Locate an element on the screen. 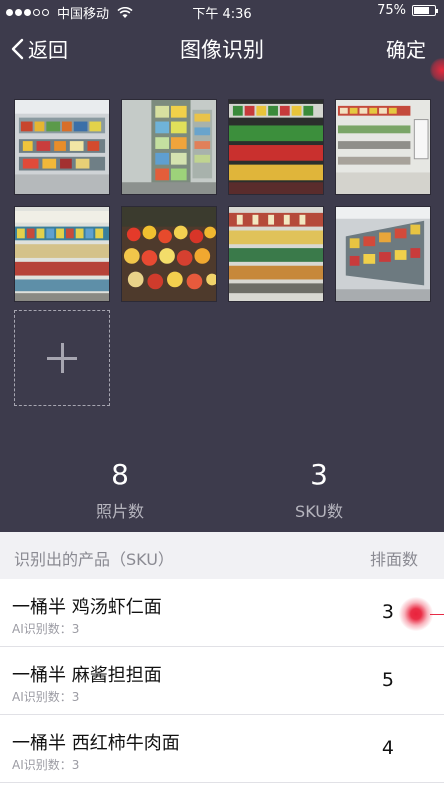 This screenshot has width=444, height=789. product-row: 一桶半 西红柿牛肉面 AI识别数：3 4 is located at coordinates (222, 749).